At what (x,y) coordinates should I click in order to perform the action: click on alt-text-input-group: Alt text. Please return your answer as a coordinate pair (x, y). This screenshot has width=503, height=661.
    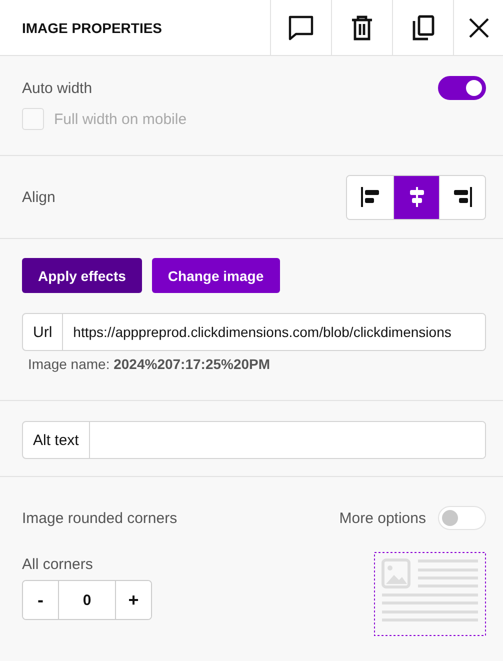
    Looking at the image, I should click on (254, 440).